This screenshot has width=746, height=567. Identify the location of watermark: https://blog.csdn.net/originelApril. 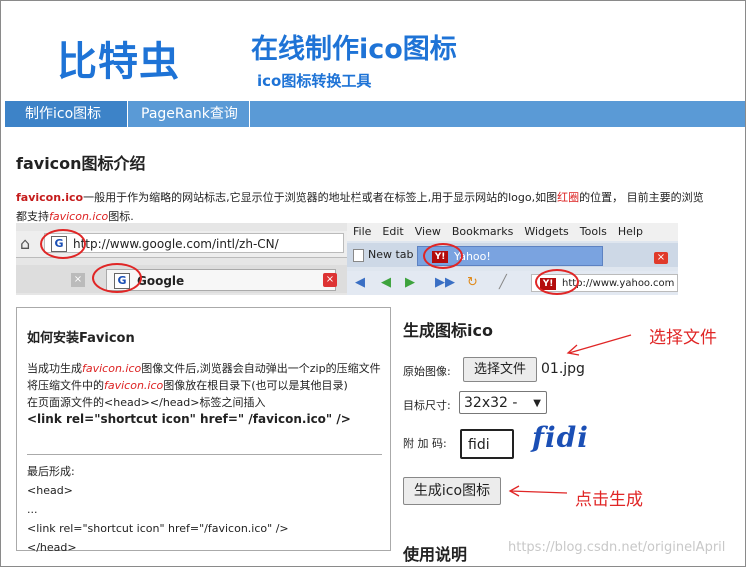
(617, 547).